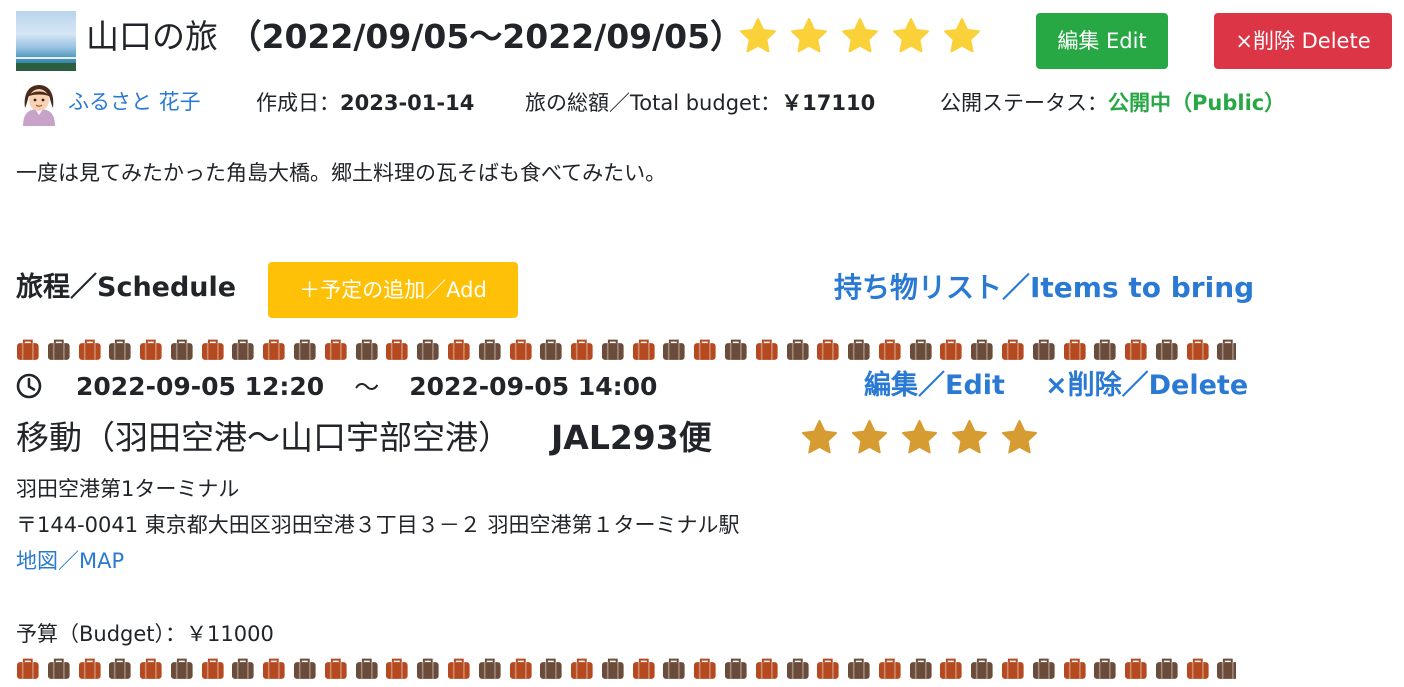 Image resolution: width=1404 pixels, height=687 pixels. I want to click on schedule-heading: 旅程／Schedule, so click(126, 287).